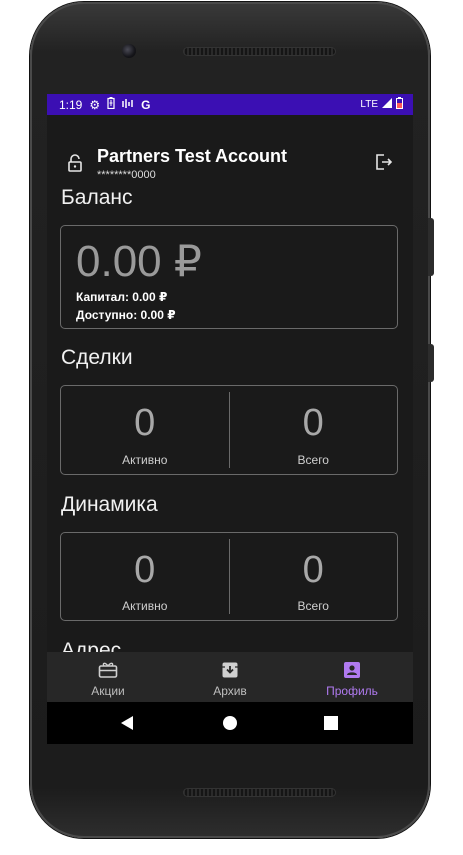 The height and width of the screenshot is (855, 463). Describe the element at coordinates (129, 51) in the screenshot. I see `front-camera` at that location.